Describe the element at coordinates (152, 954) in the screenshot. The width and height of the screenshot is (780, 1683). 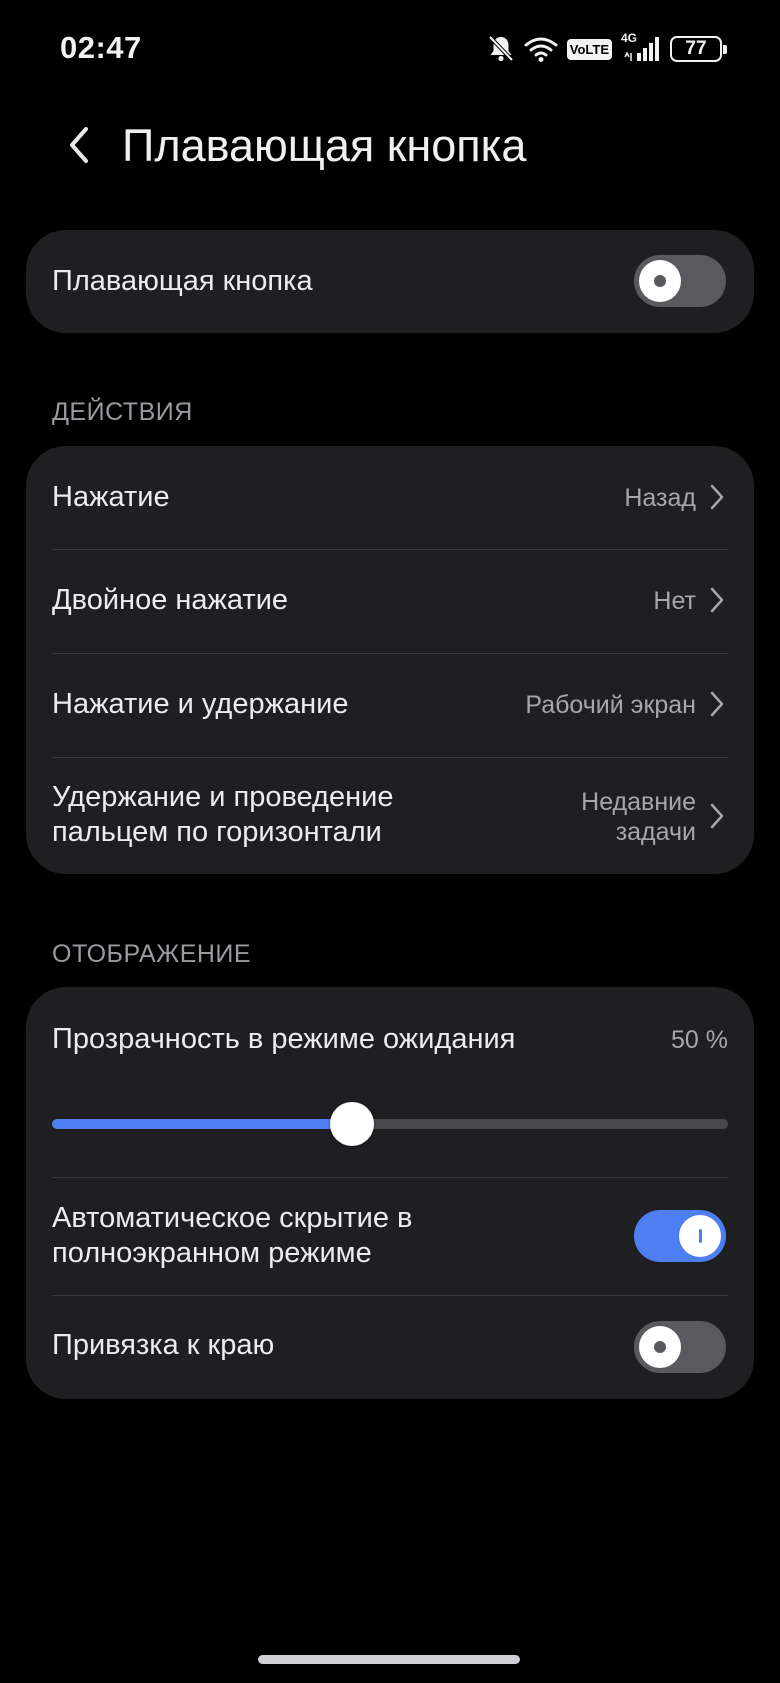
I see `section-title-display: ОТОБРАЖЕНИЕ` at that location.